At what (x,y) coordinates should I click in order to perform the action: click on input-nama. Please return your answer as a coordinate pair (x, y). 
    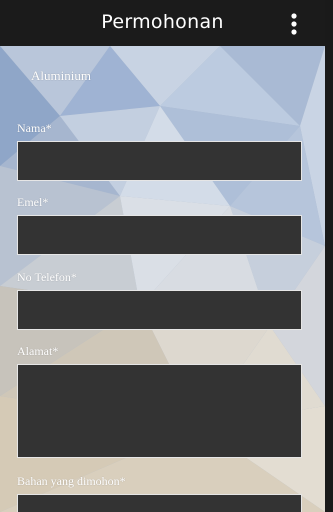
    Looking at the image, I should click on (159, 161).